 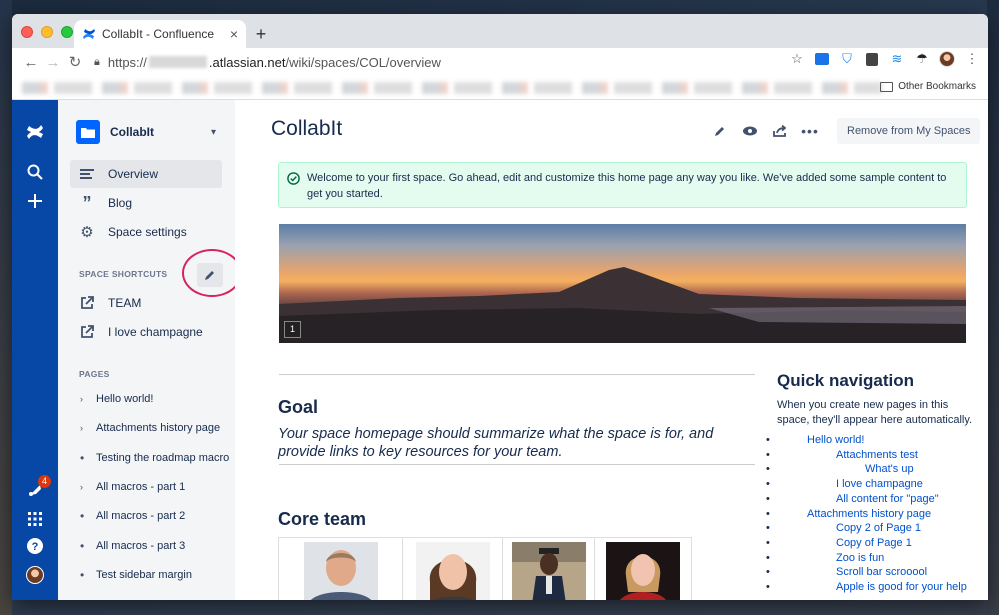 What do you see at coordinates (866, 499) in the screenshot?
I see `quick-nav-link: All content for "page"` at bounding box center [866, 499].